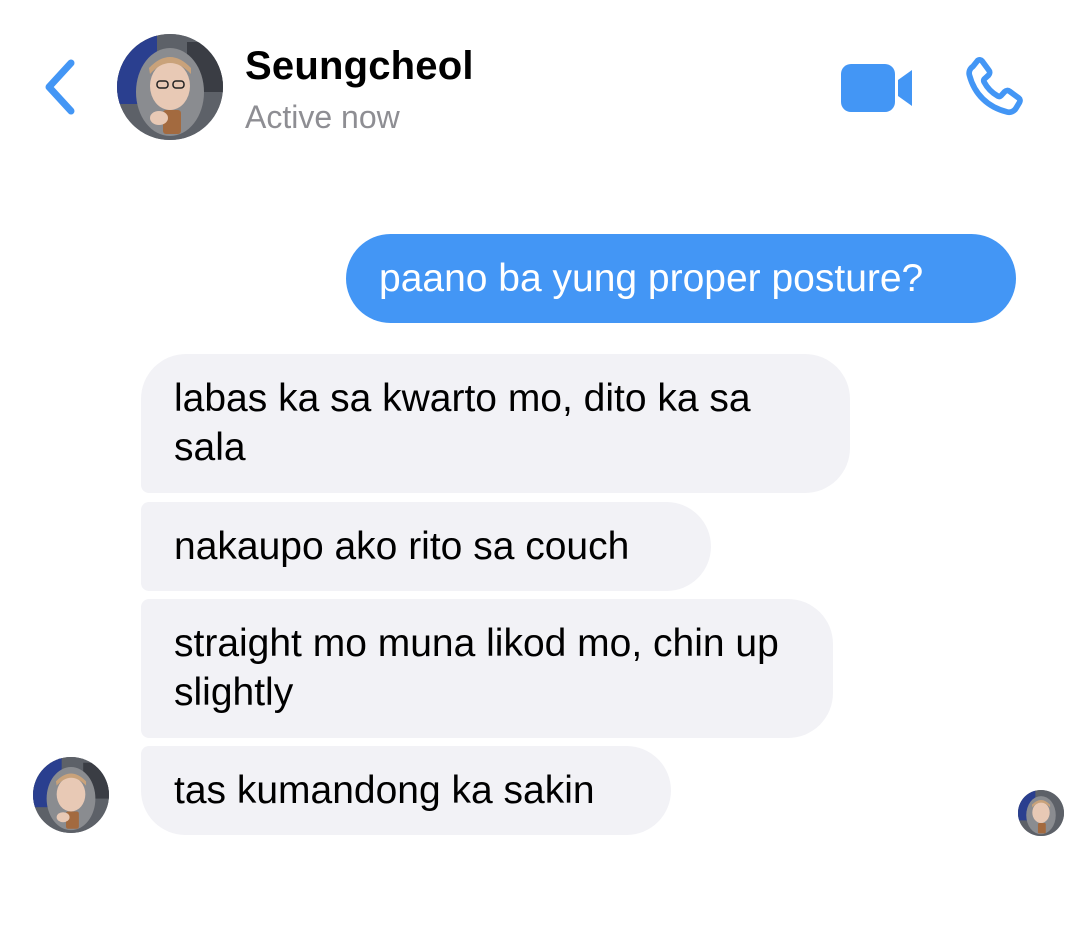 The image size is (1080, 949). What do you see at coordinates (71, 795) in the screenshot?
I see `sender-avatar` at bounding box center [71, 795].